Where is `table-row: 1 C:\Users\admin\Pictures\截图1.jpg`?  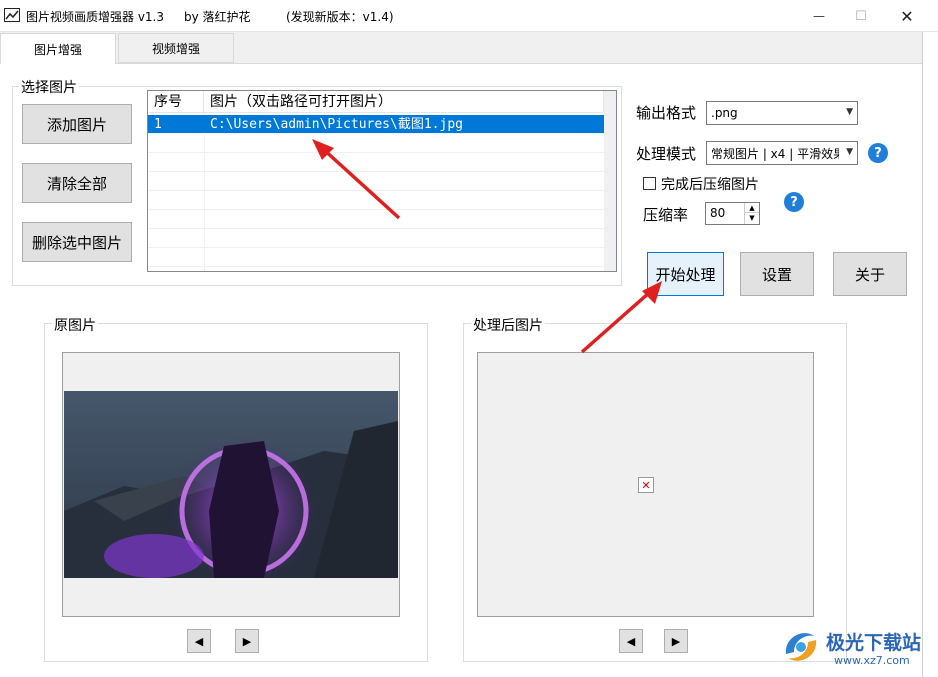 table-row: 1 C:\Users\admin\Pictures\截图1.jpg is located at coordinates (376, 124).